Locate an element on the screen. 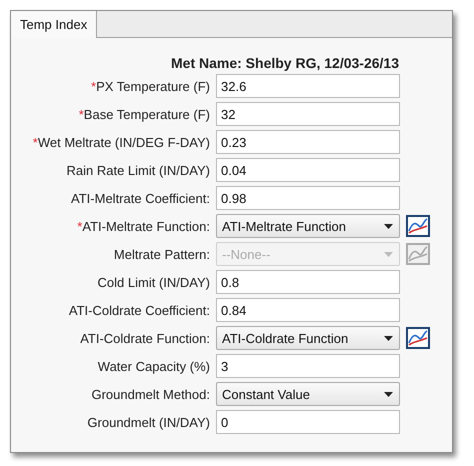 This screenshot has height=466, width=474. field-label: Meltrate Pattern: is located at coordinates (162, 254).